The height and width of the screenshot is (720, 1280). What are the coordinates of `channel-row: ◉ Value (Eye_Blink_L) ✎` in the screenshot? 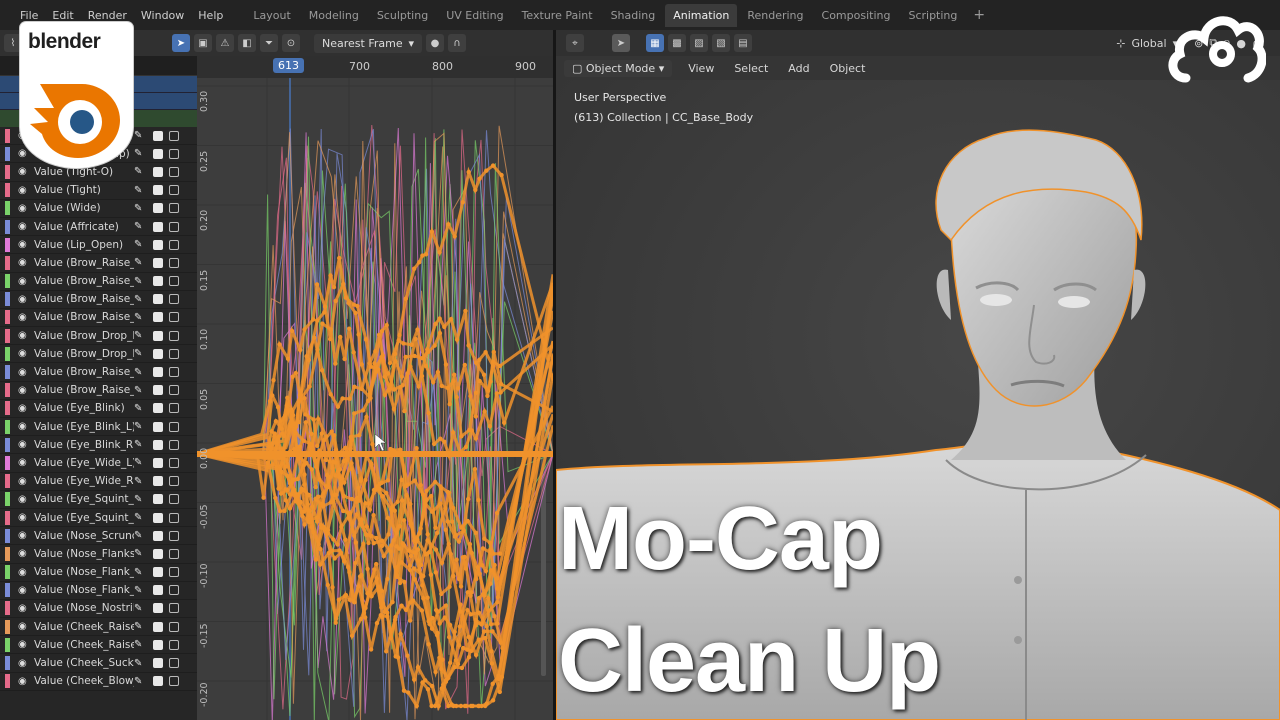 It's located at (98, 427).